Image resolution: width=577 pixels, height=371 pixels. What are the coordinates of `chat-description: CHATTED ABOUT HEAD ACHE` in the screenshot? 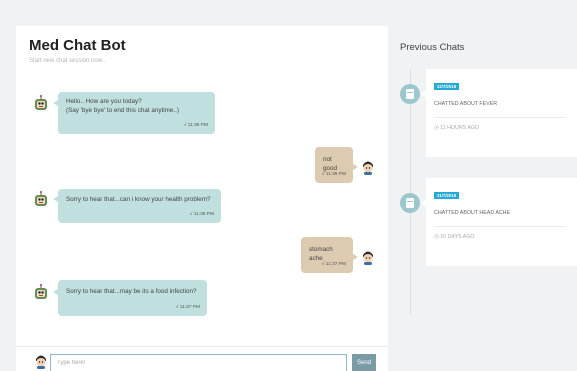 It's located at (472, 213).